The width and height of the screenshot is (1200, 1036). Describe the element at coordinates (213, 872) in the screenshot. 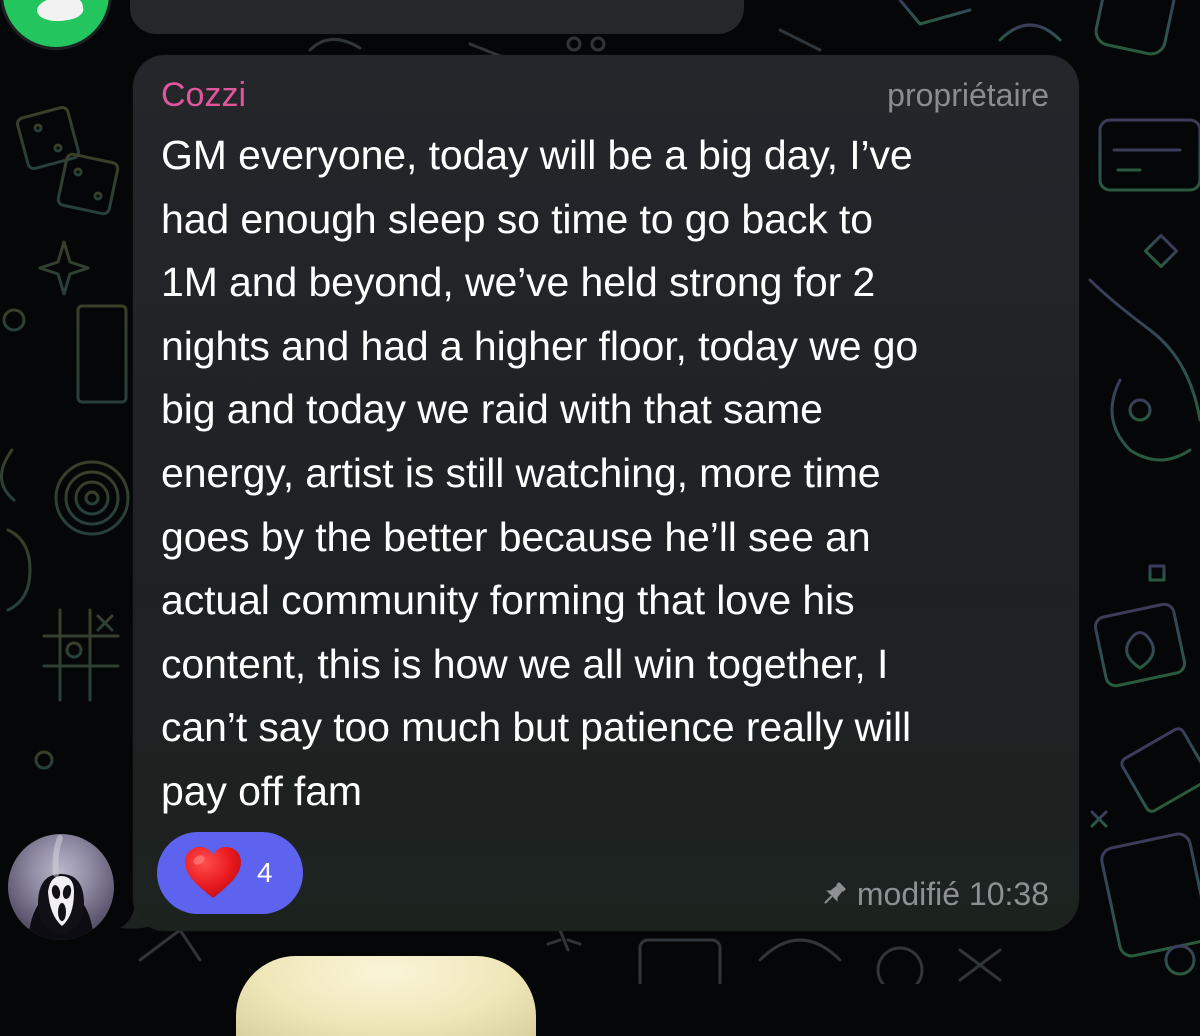

I see `heart-icon` at that location.